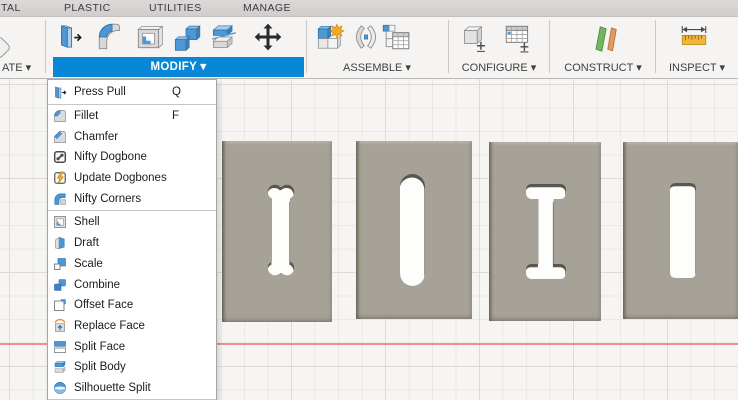 The height and width of the screenshot is (400, 738). What do you see at coordinates (87, 222) in the screenshot?
I see `menu-item-label: Shell` at bounding box center [87, 222].